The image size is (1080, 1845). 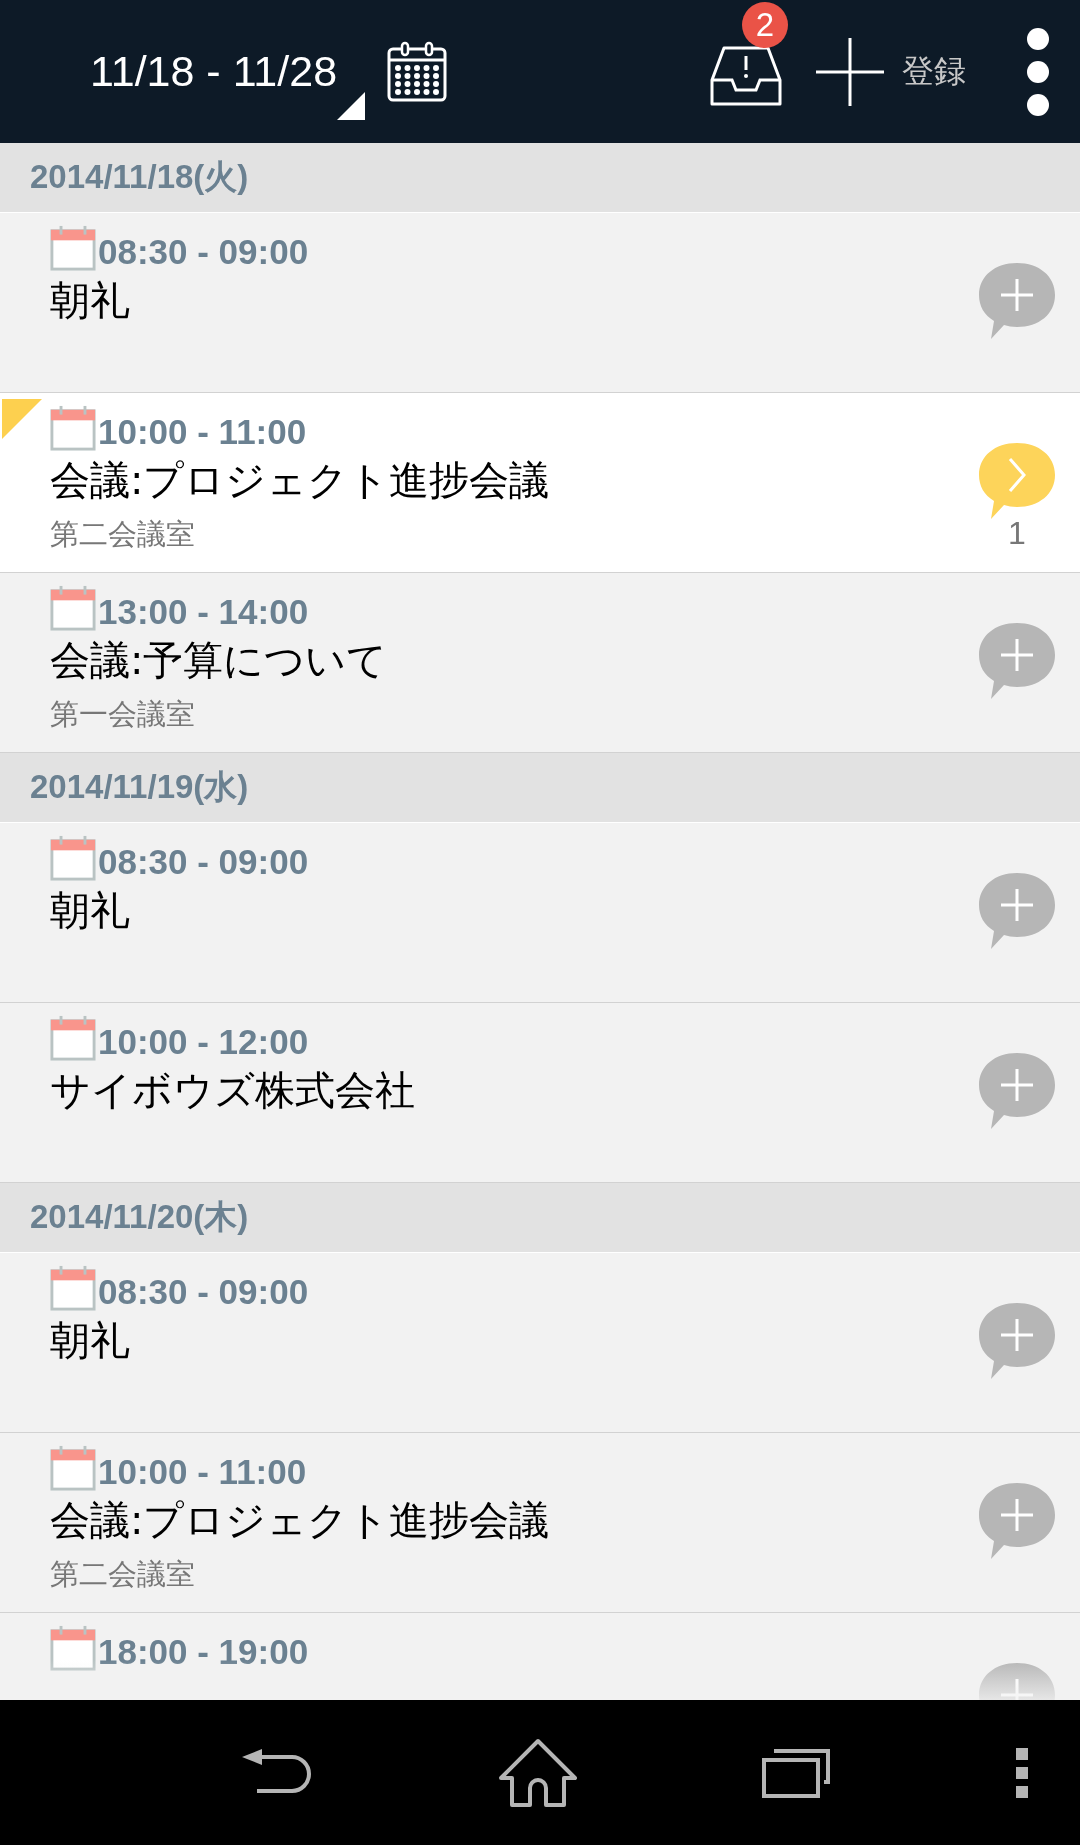 I want to click on date-label: 2014/11/19(水), so click(x=139, y=787).